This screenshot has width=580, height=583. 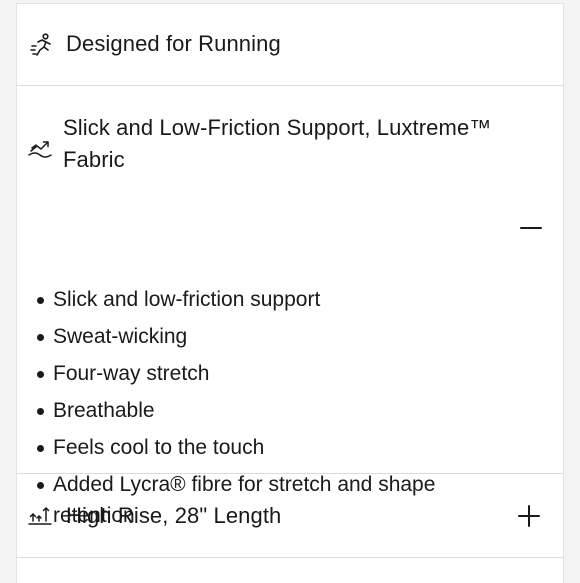 What do you see at coordinates (173, 43) in the screenshot?
I see `row-title-running: Designed for Running` at bounding box center [173, 43].